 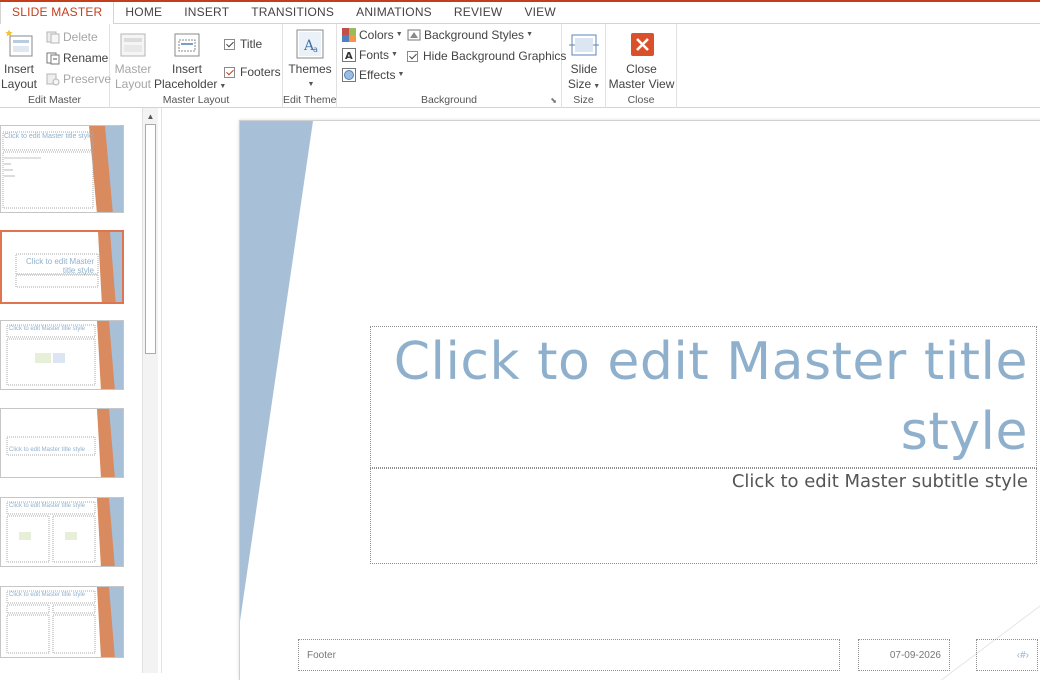 I want to click on insert-layout-button: Insert Layout, so click(x=21, y=61).